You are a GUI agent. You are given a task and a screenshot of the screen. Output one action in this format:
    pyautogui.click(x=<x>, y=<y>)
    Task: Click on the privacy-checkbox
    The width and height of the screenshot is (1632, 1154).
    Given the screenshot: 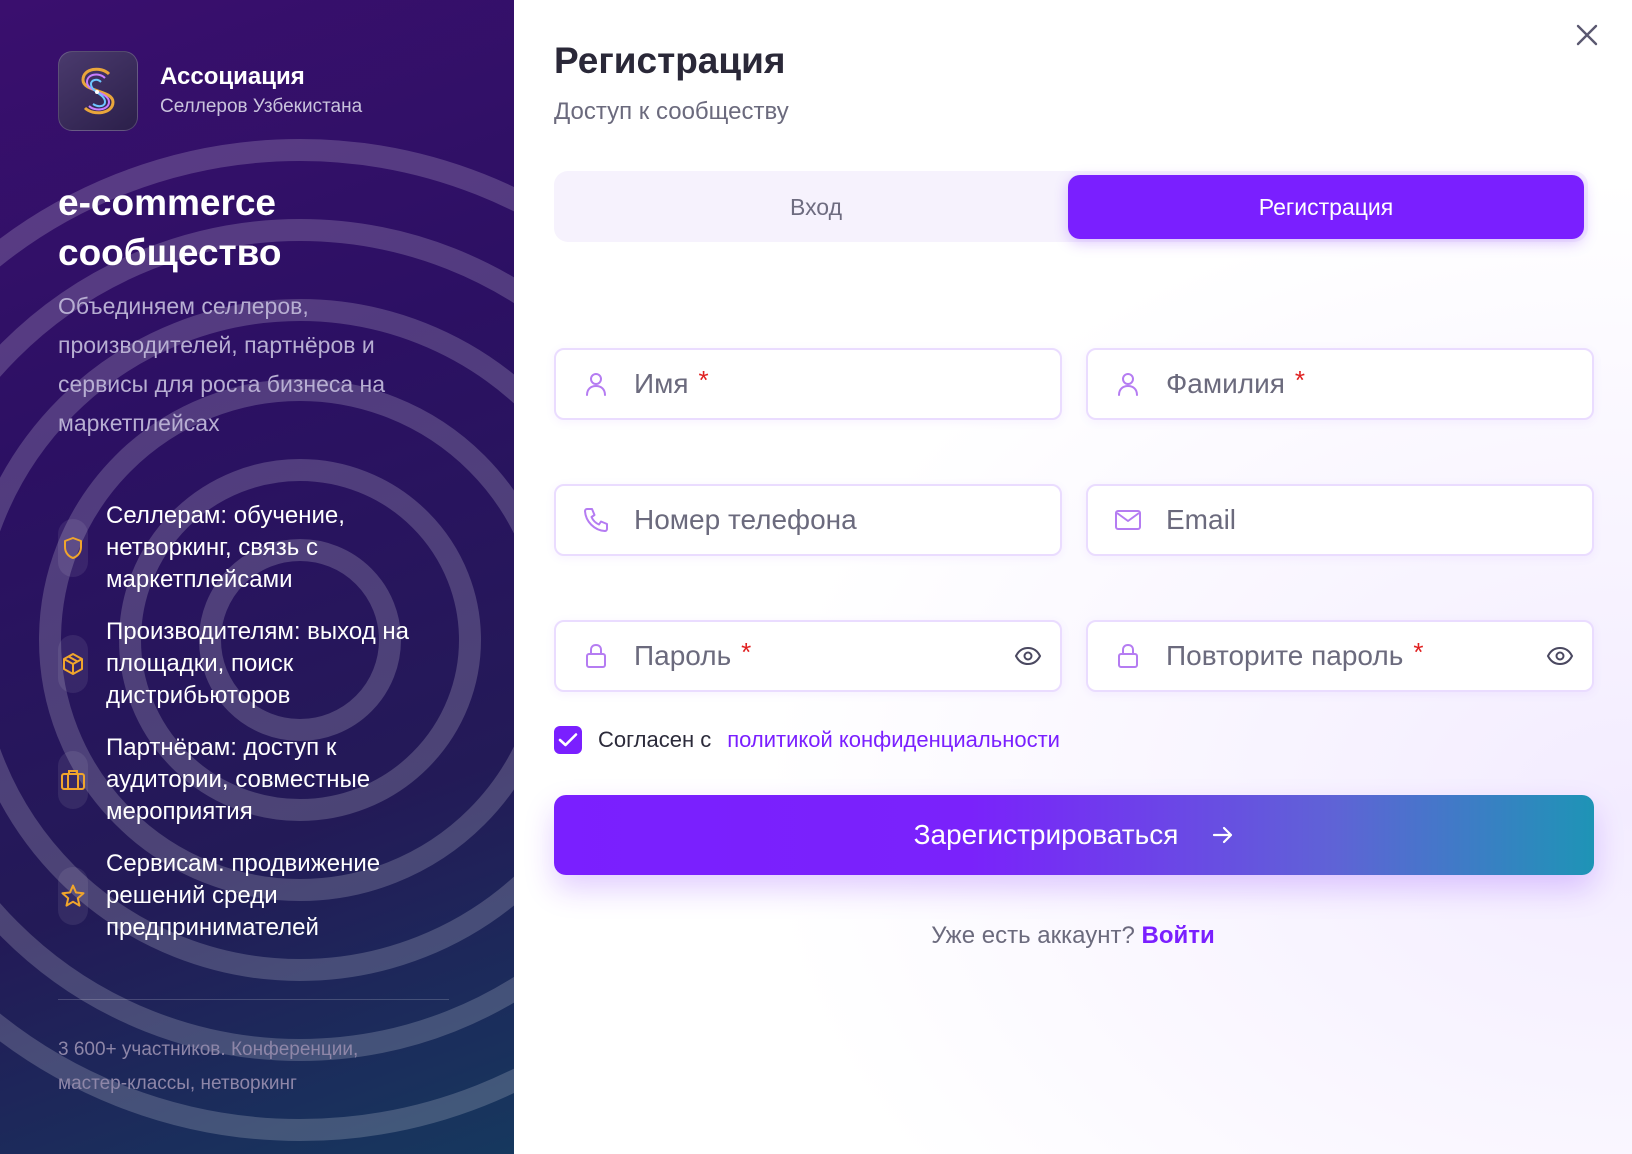 What is the action you would take?
    pyautogui.click(x=568, y=740)
    